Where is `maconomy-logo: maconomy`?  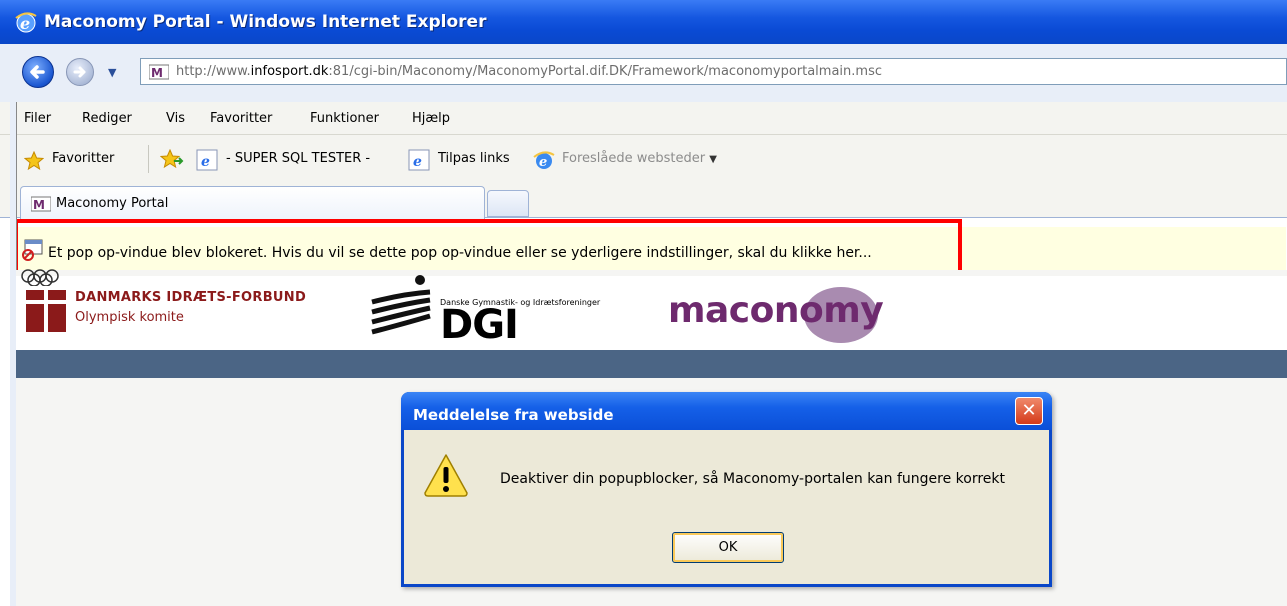 maconomy-logo: maconomy is located at coordinates (776, 310).